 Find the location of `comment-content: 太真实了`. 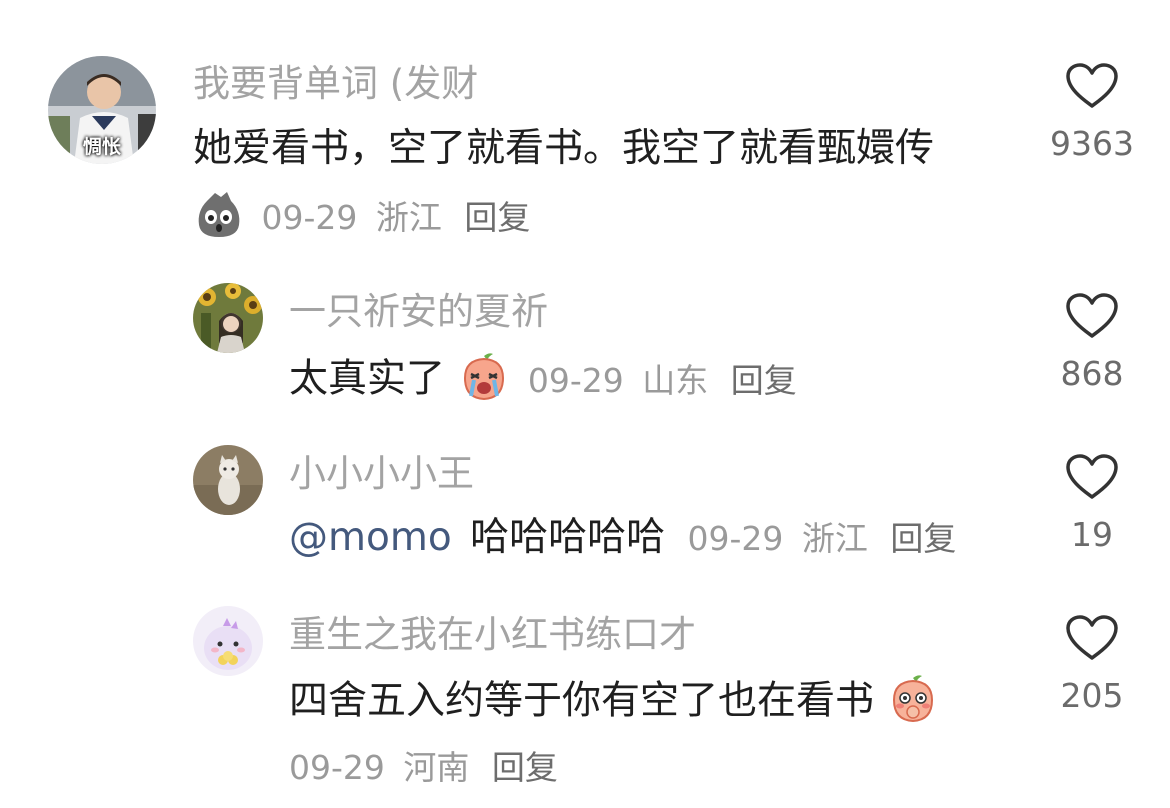

comment-content: 太真实了 is located at coordinates (367, 379).